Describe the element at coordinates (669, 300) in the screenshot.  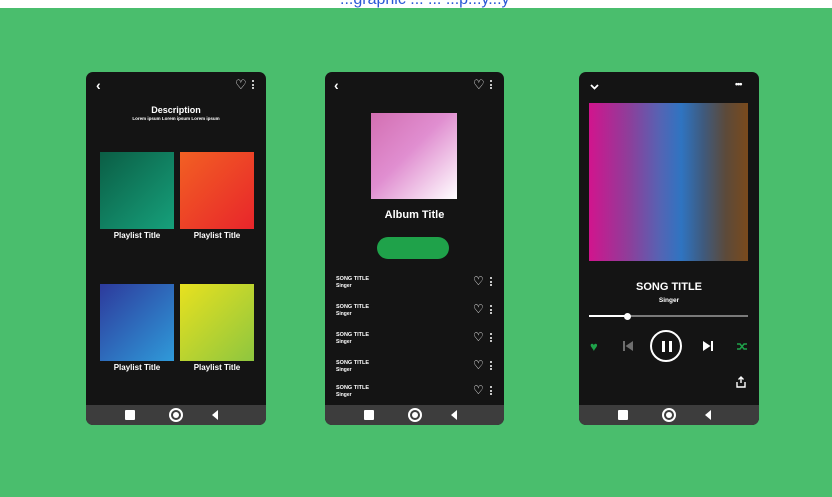
I see `now-playing-singer: Singer` at that location.